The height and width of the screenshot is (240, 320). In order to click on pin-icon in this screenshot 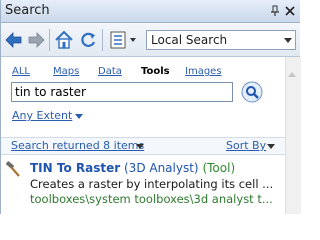, I will do `click(275, 11)`.